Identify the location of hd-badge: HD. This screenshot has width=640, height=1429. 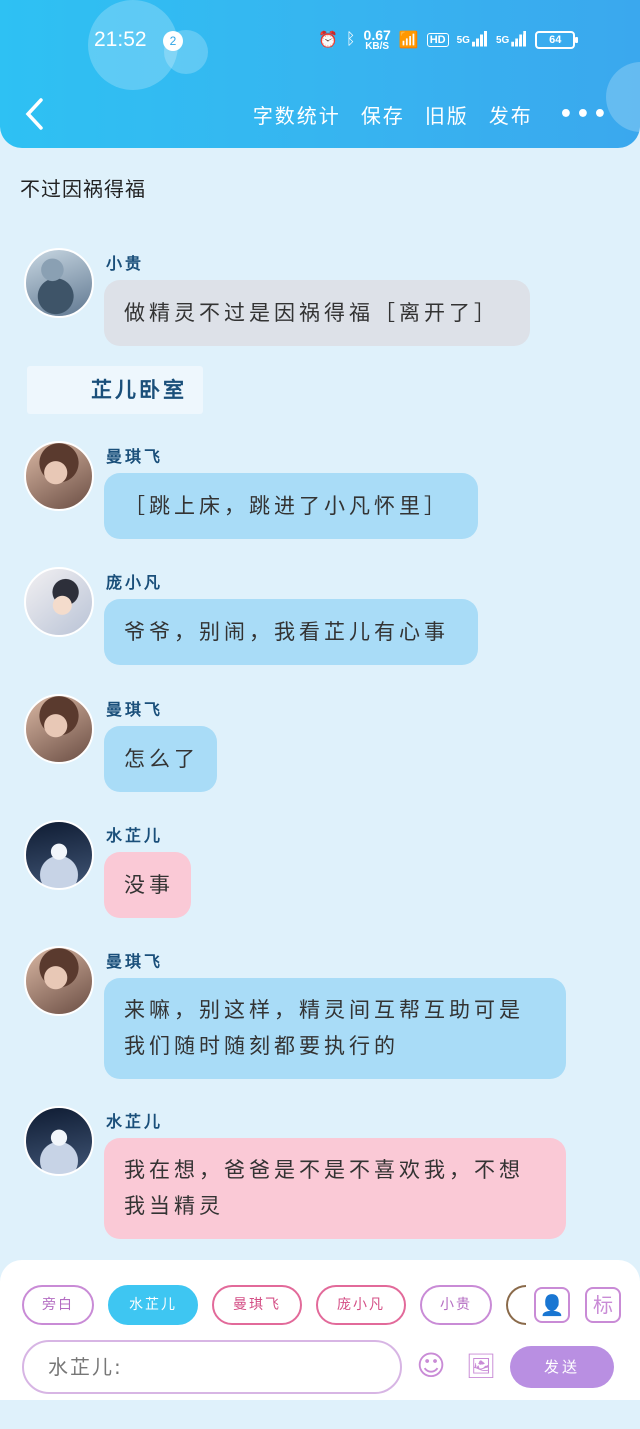
(437, 40).